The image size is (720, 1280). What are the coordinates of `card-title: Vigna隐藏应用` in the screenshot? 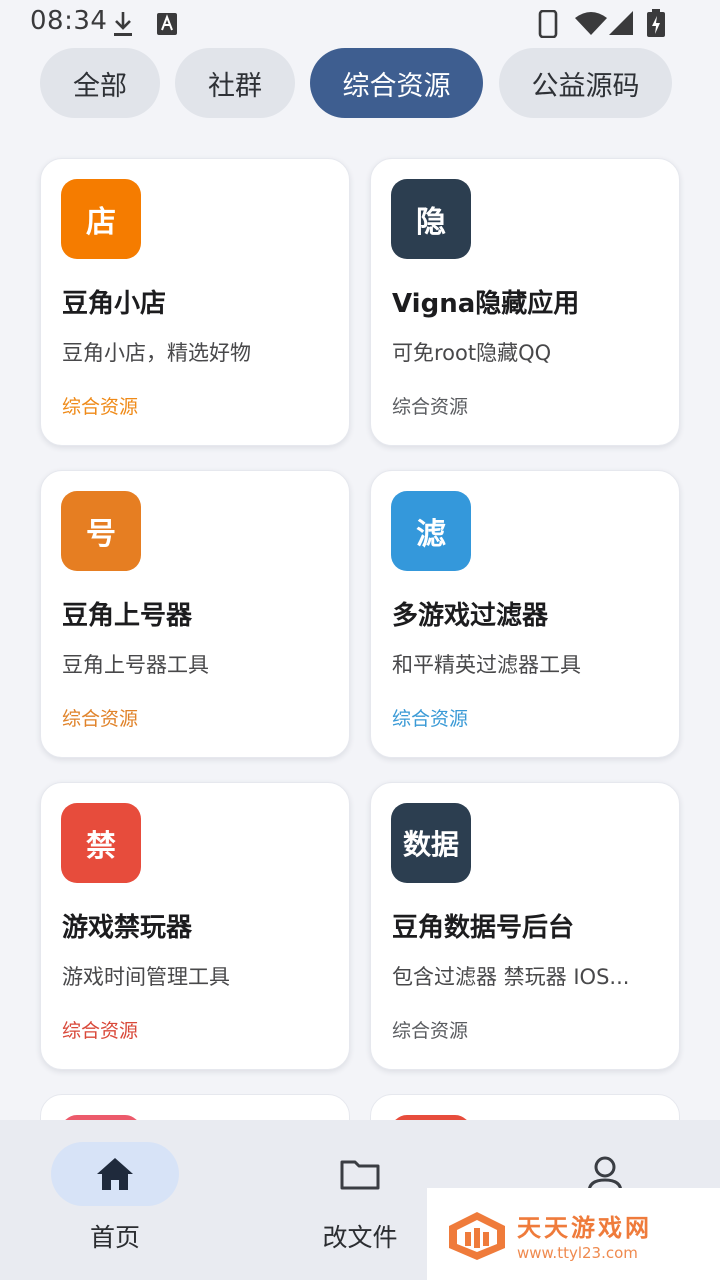 It's located at (486, 304).